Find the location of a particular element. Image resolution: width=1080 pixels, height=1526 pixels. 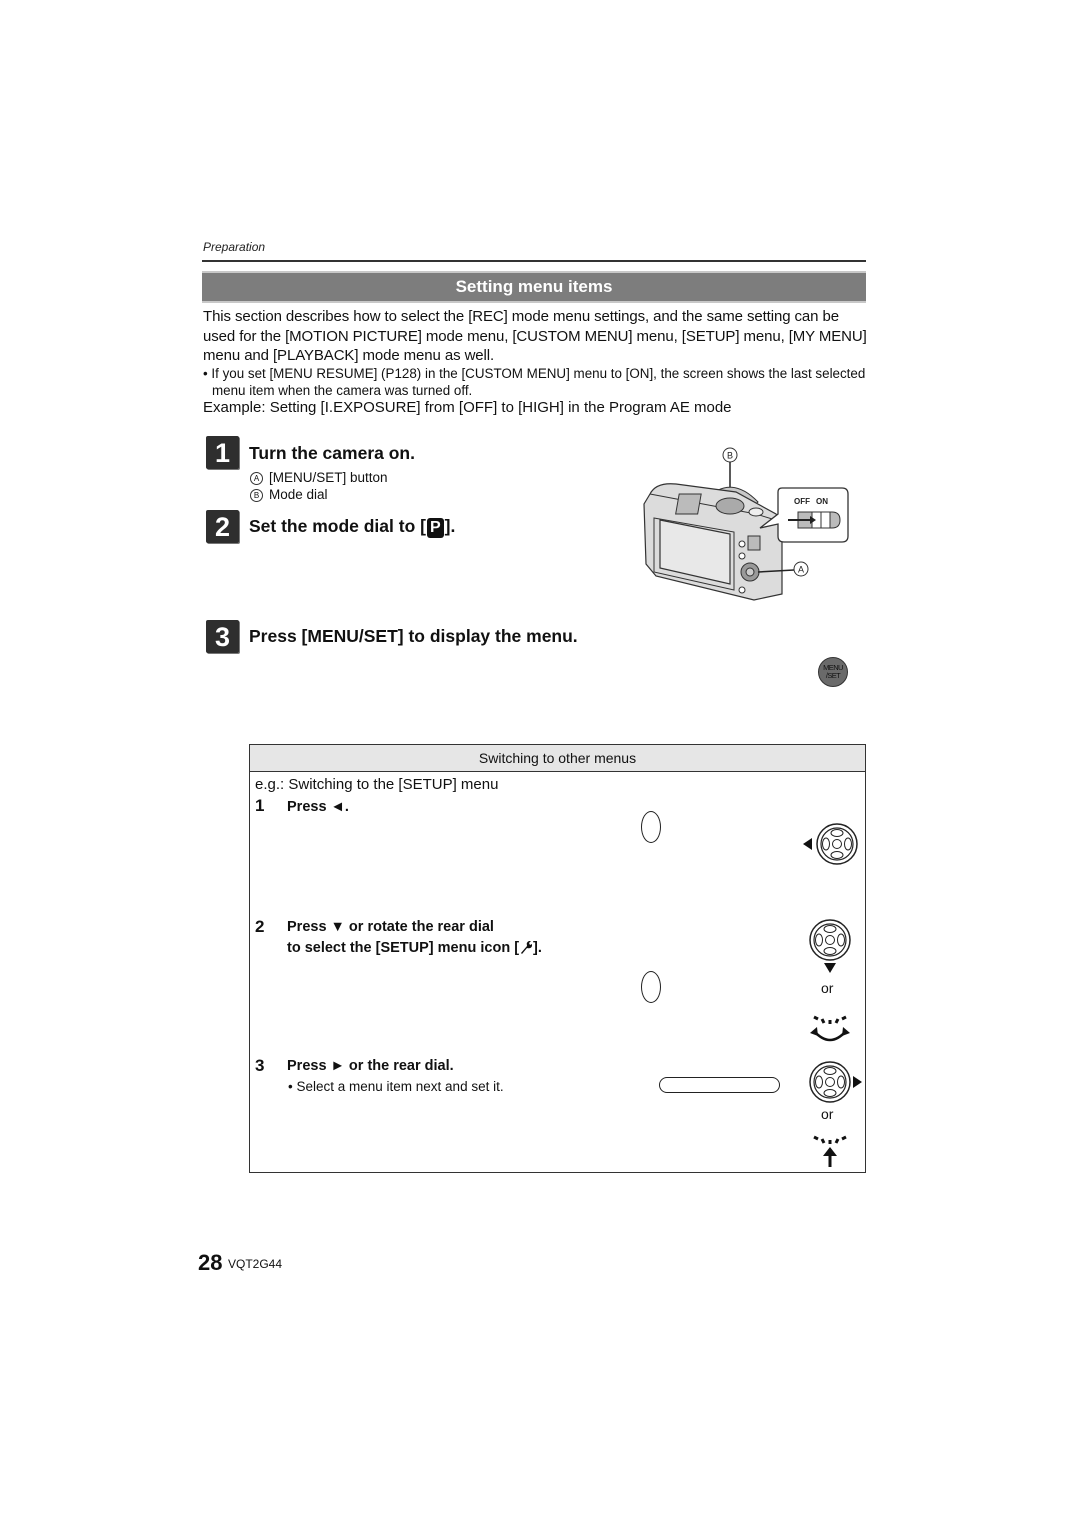

rear-dial-press-icon is located at coordinates (830, 1151).